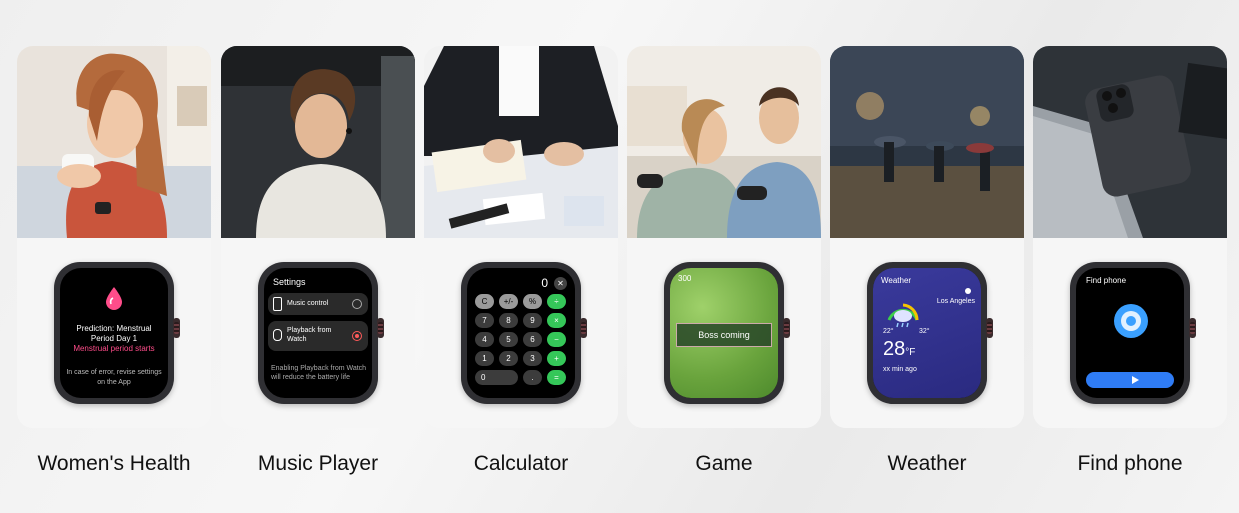 The image size is (1239, 513). Describe the element at coordinates (532, 339) in the screenshot. I see `key-6: 6` at that location.